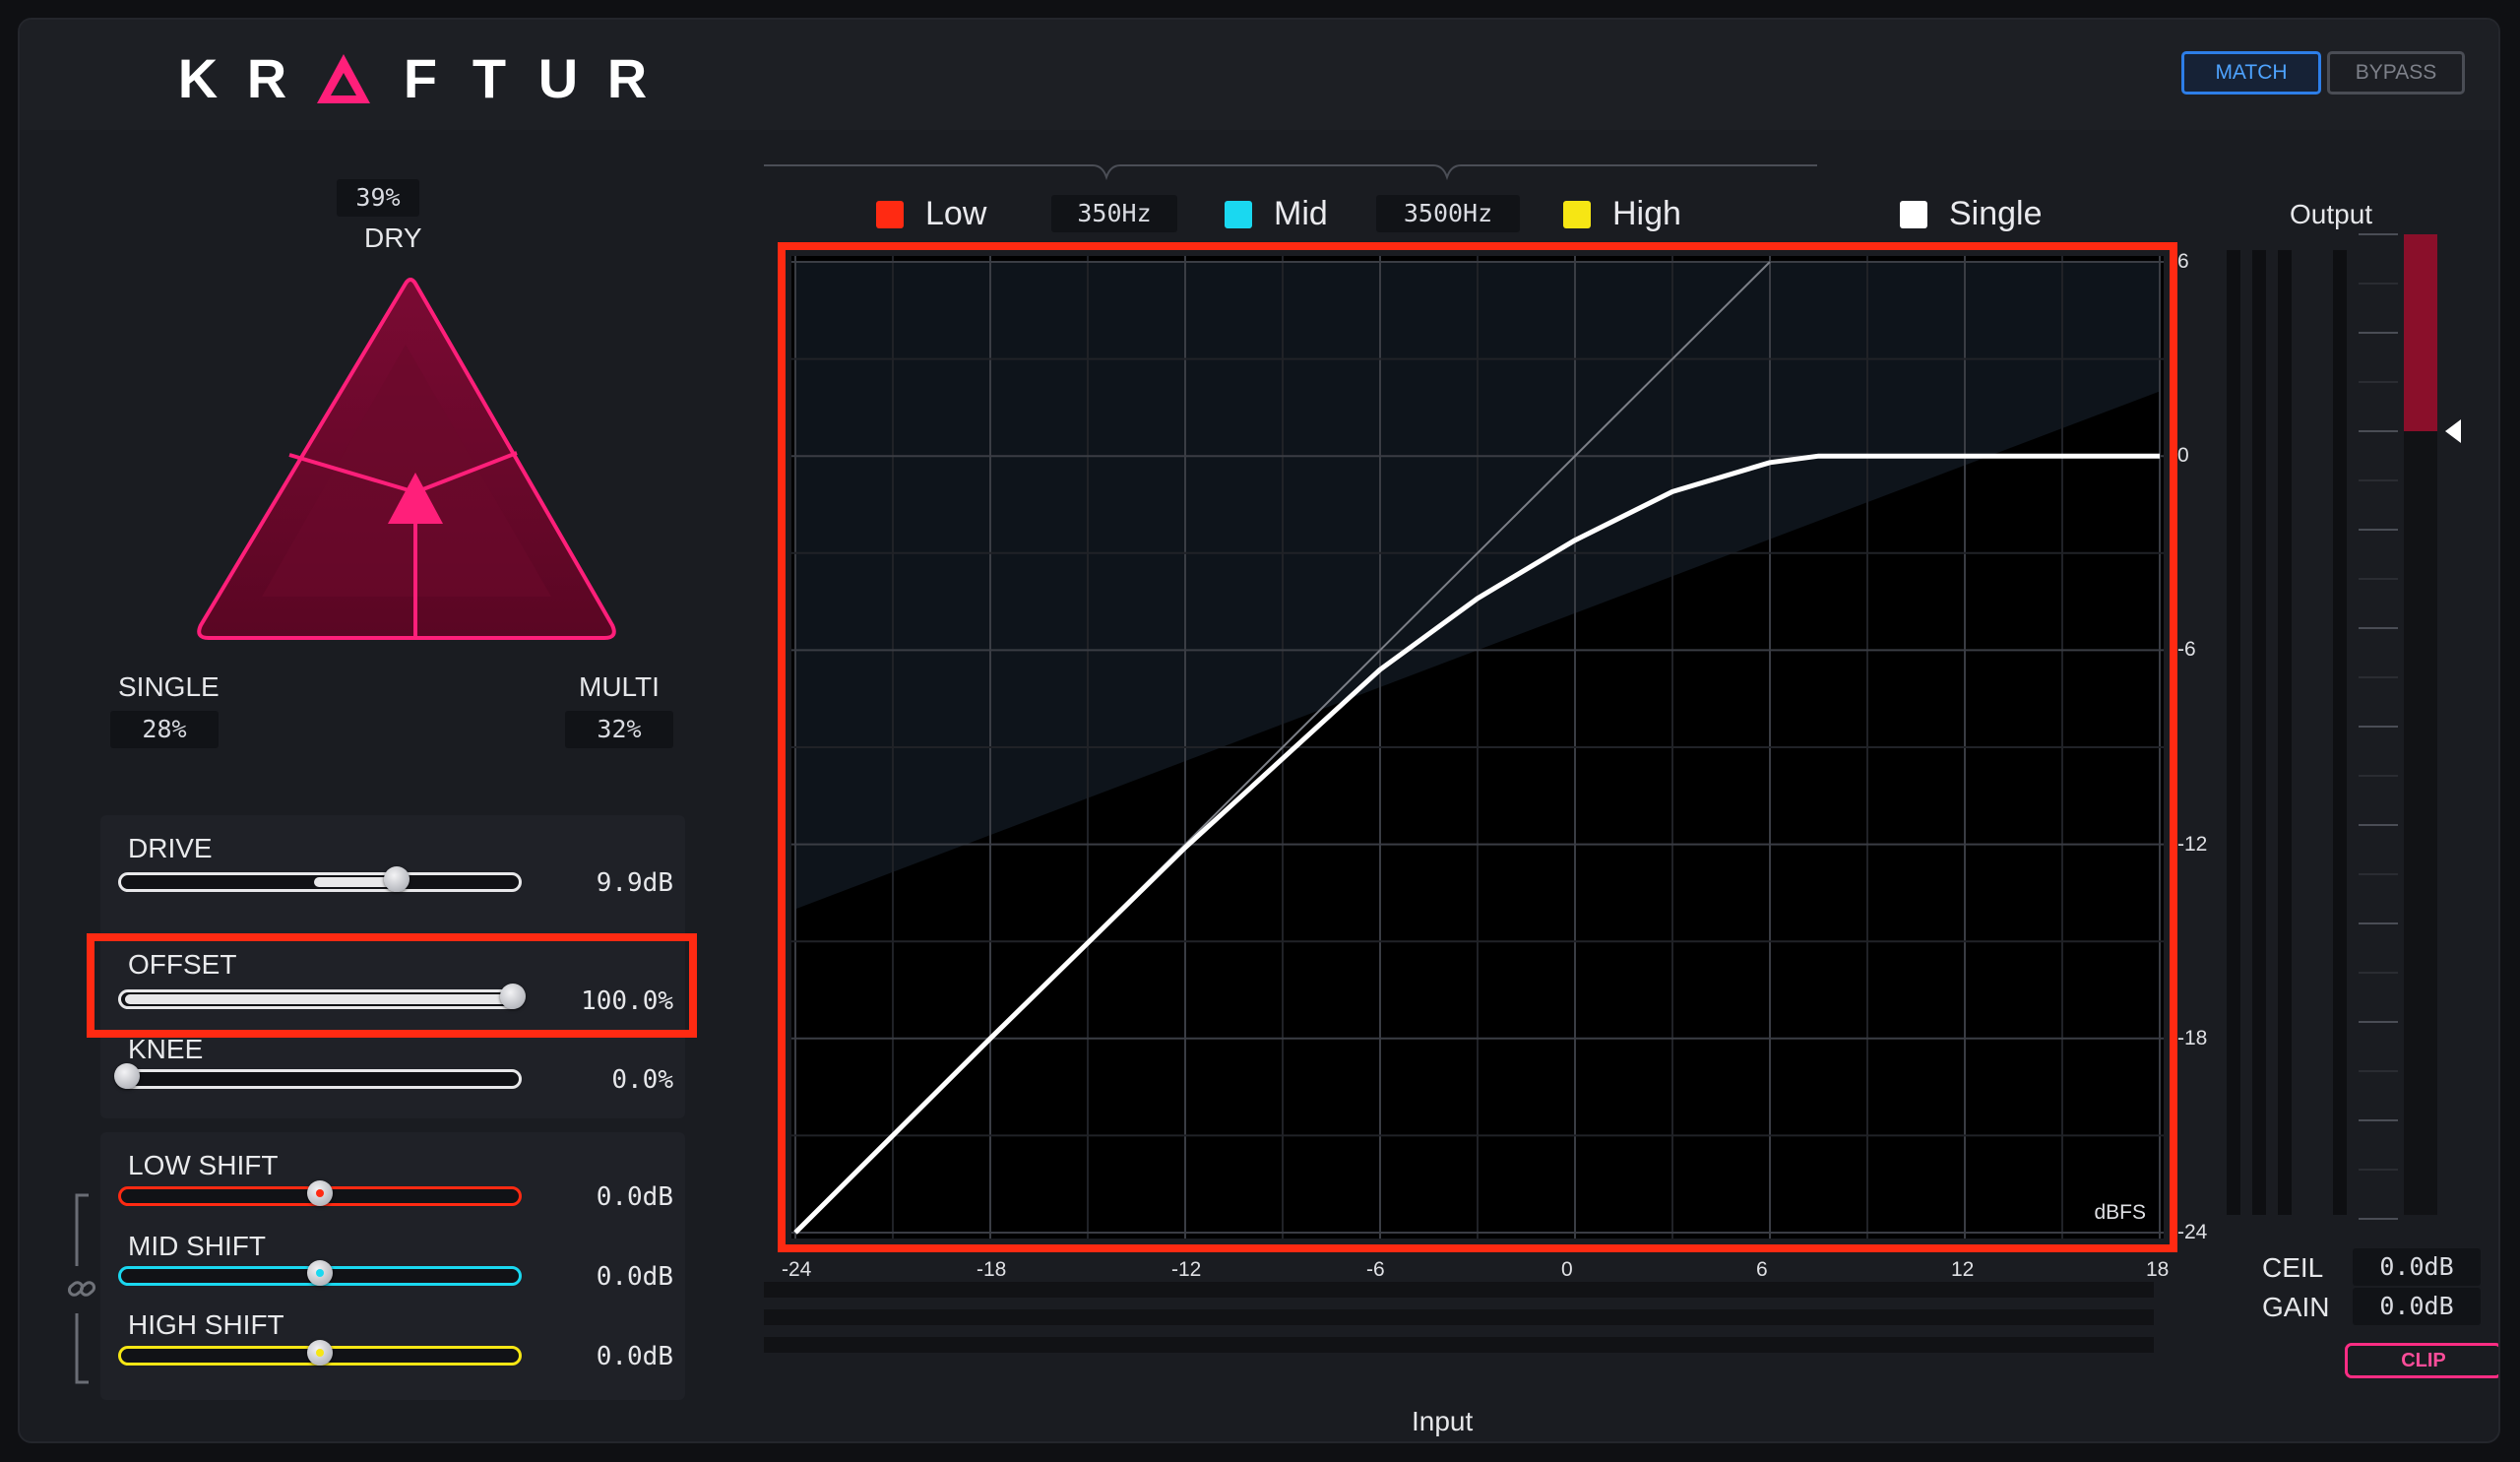 The width and height of the screenshot is (2520, 1462). What do you see at coordinates (2331, 214) in the screenshot?
I see `output-title: Output` at bounding box center [2331, 214].